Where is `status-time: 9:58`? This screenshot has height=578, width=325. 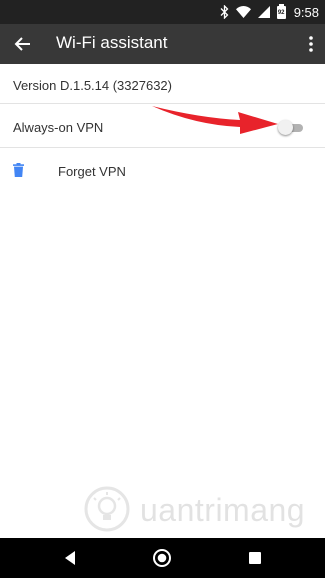
status-time: 9:58 is located at coordinates (306, 12).